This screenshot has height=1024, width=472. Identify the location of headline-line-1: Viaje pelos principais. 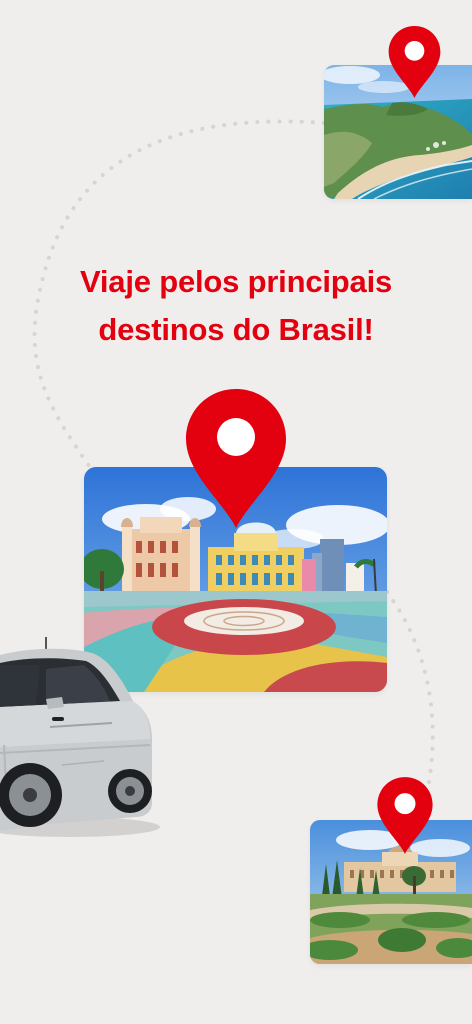
(236, 281).